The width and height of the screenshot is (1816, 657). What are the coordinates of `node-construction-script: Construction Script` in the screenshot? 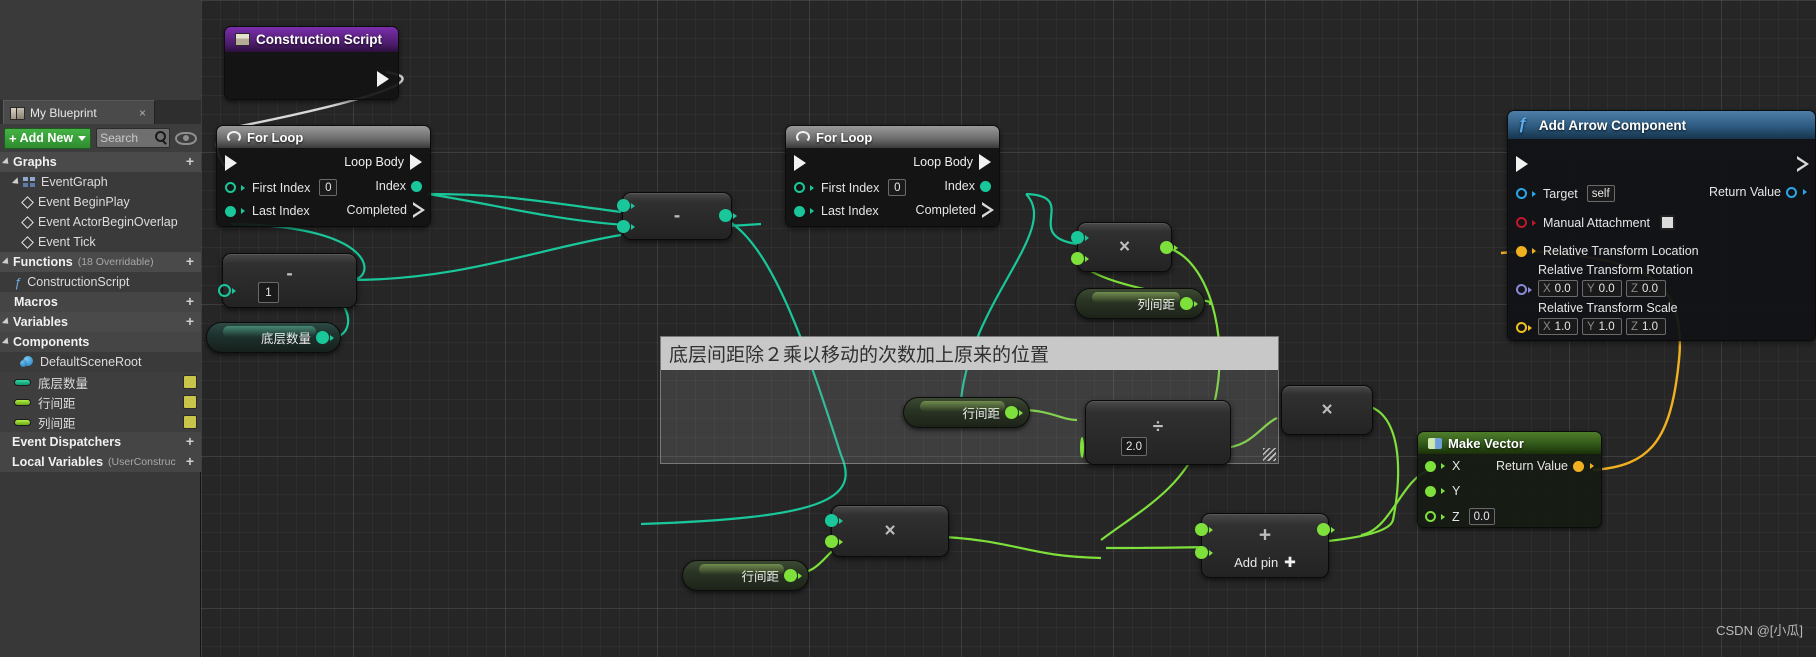 It's located at (311, 63).